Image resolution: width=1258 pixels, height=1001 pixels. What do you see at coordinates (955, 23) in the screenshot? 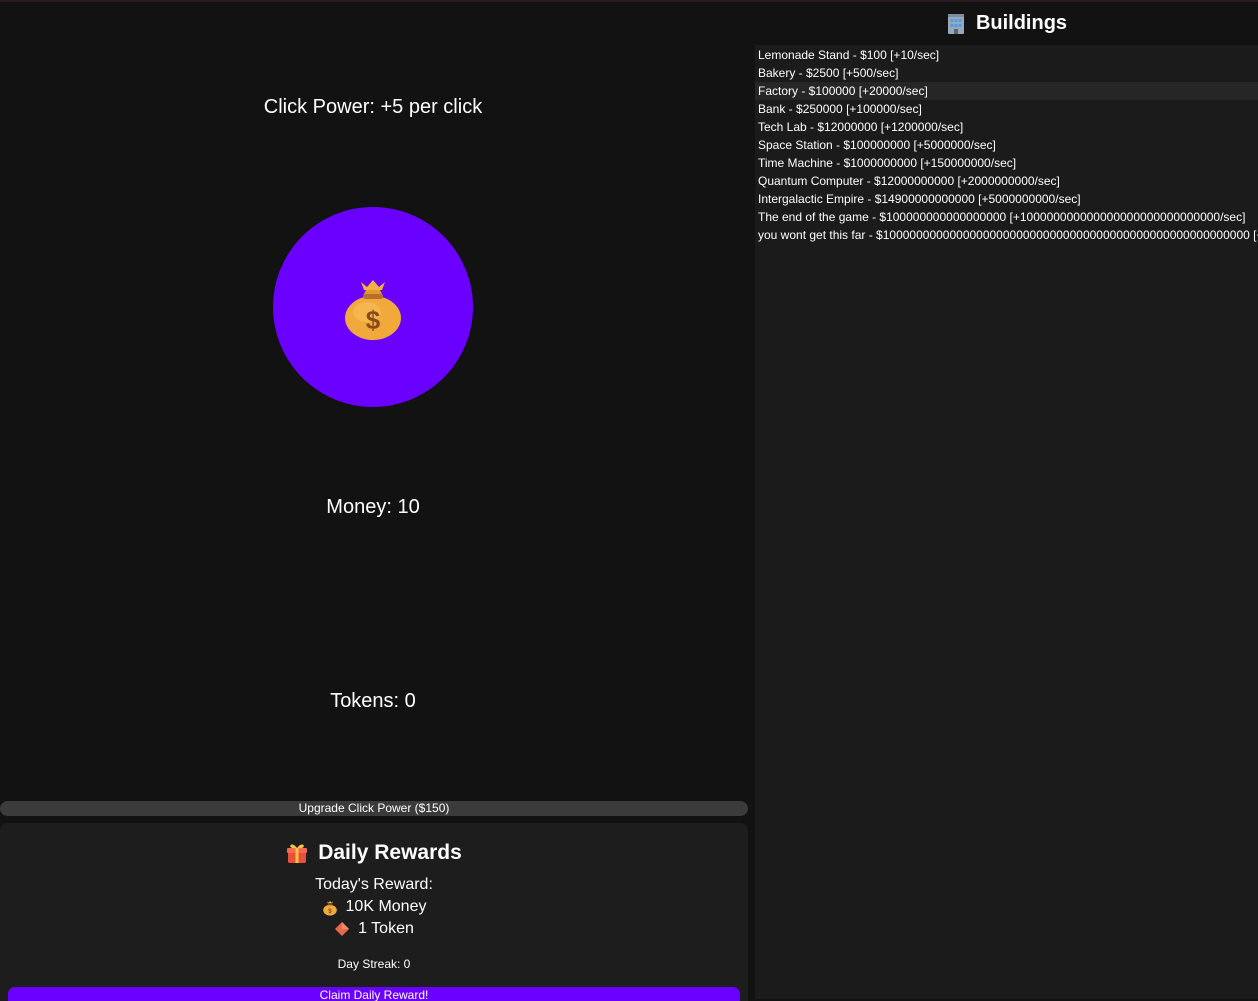
I see `office-building-icon` at bounding box center [955, 23].